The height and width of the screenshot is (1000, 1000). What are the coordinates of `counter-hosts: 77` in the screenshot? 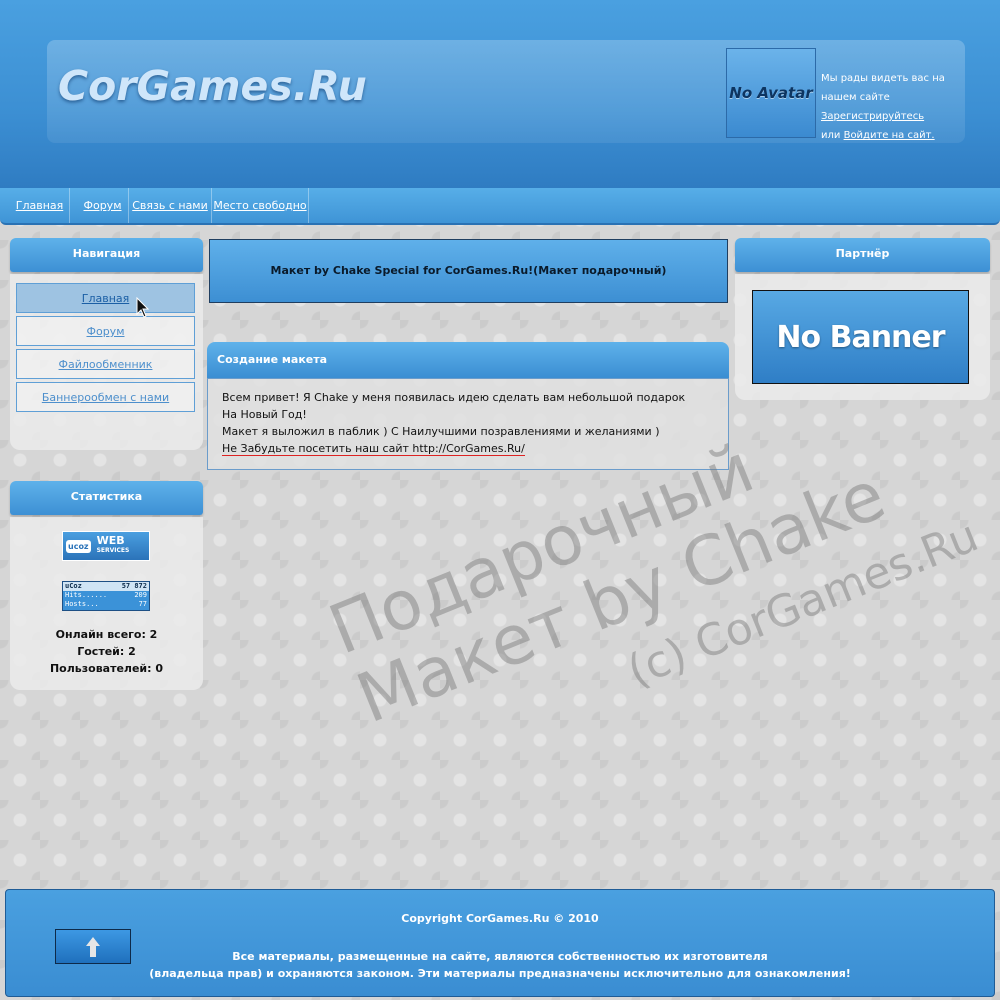 It's located at (142, 604).